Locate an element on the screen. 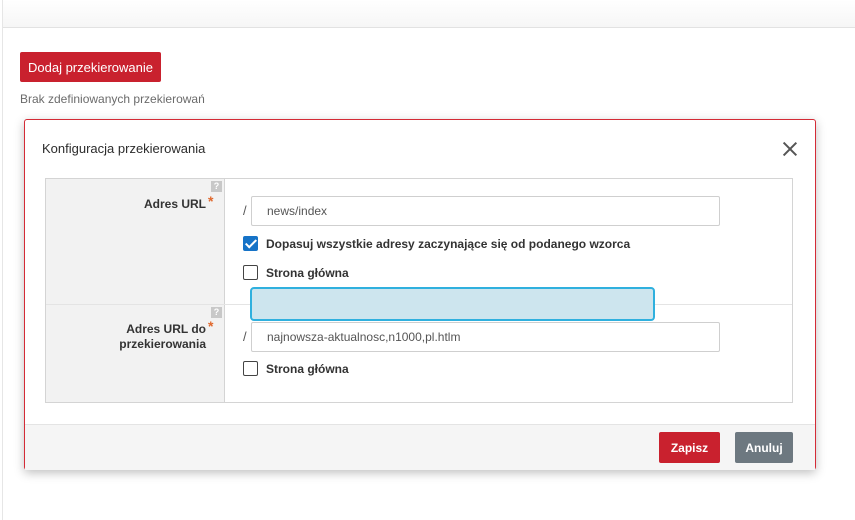  target-url-input is located at coordinates (485, 337).